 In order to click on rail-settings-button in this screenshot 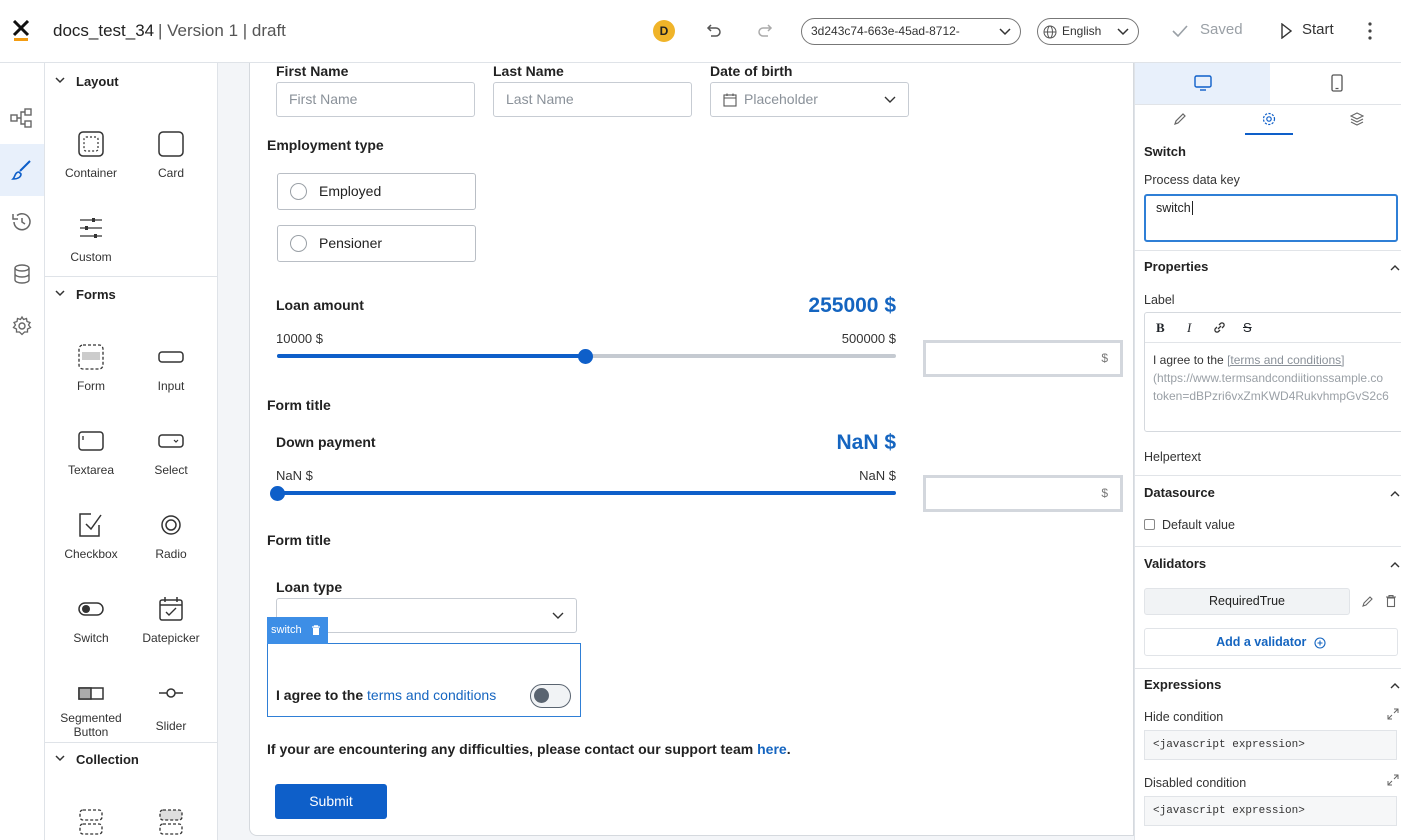, I will do `click(22, 326)`.